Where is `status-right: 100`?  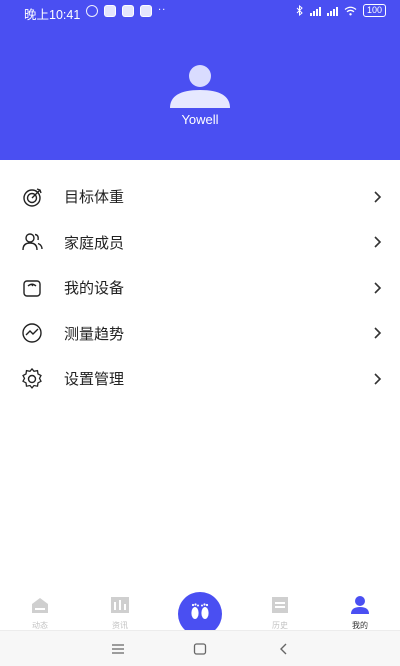
status-right: 100 is located at coordinates (341, 10).